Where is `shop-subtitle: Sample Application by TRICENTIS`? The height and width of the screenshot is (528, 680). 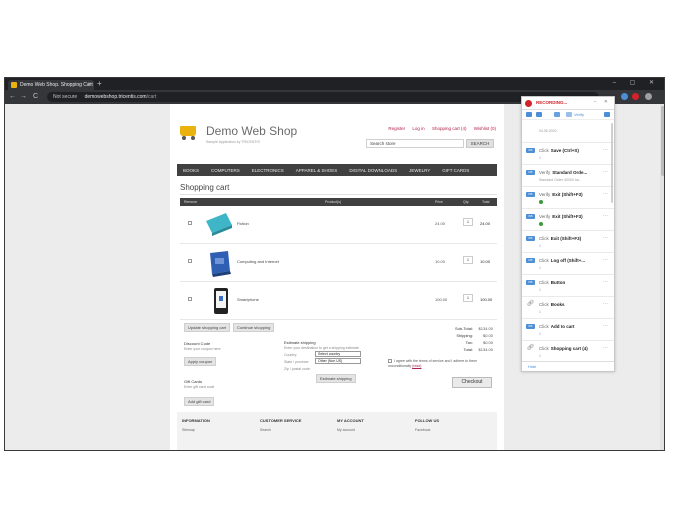
shop-subtitle: Sample Application by TRICENTIS is located at coordinates (233, 142).